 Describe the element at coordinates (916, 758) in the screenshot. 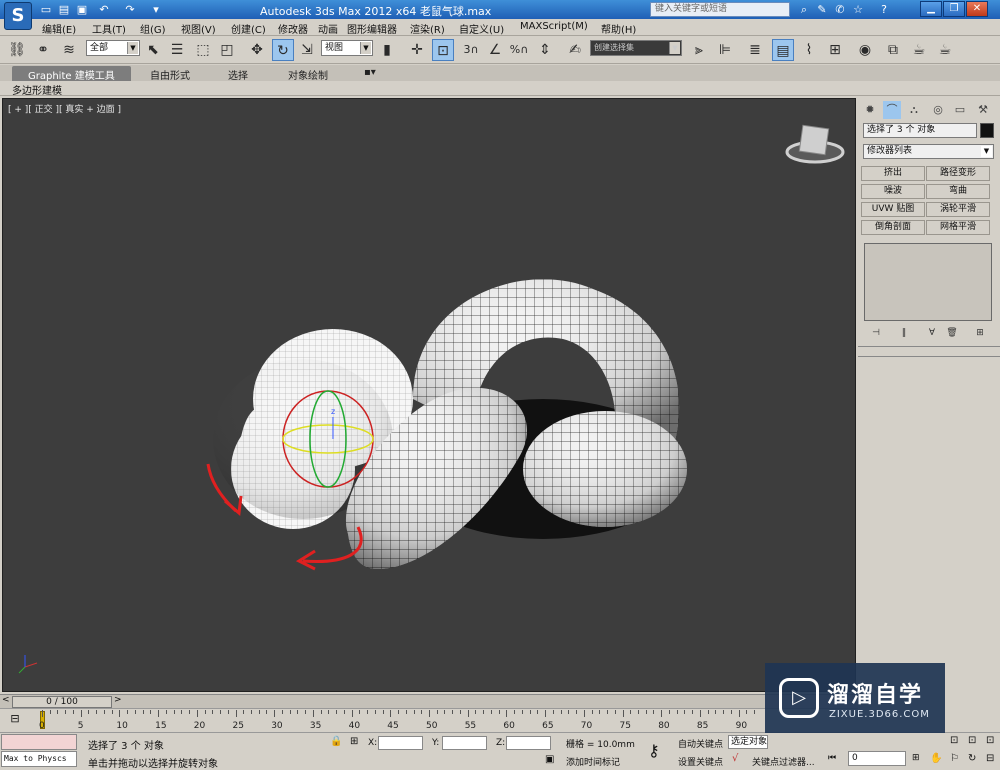

I see `time-configuration-icon: ⊞` at that location.